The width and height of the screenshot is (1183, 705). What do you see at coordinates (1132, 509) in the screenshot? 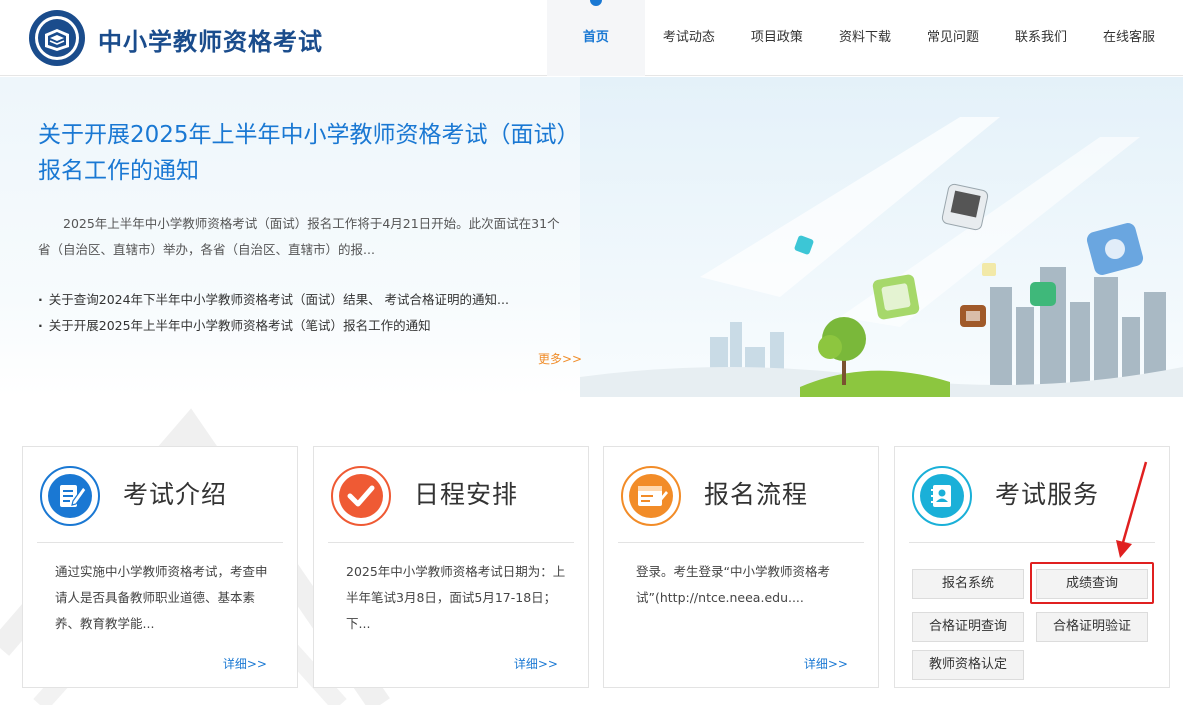
I see `red-arrow-annotation` at bounding box center [1132, 509].